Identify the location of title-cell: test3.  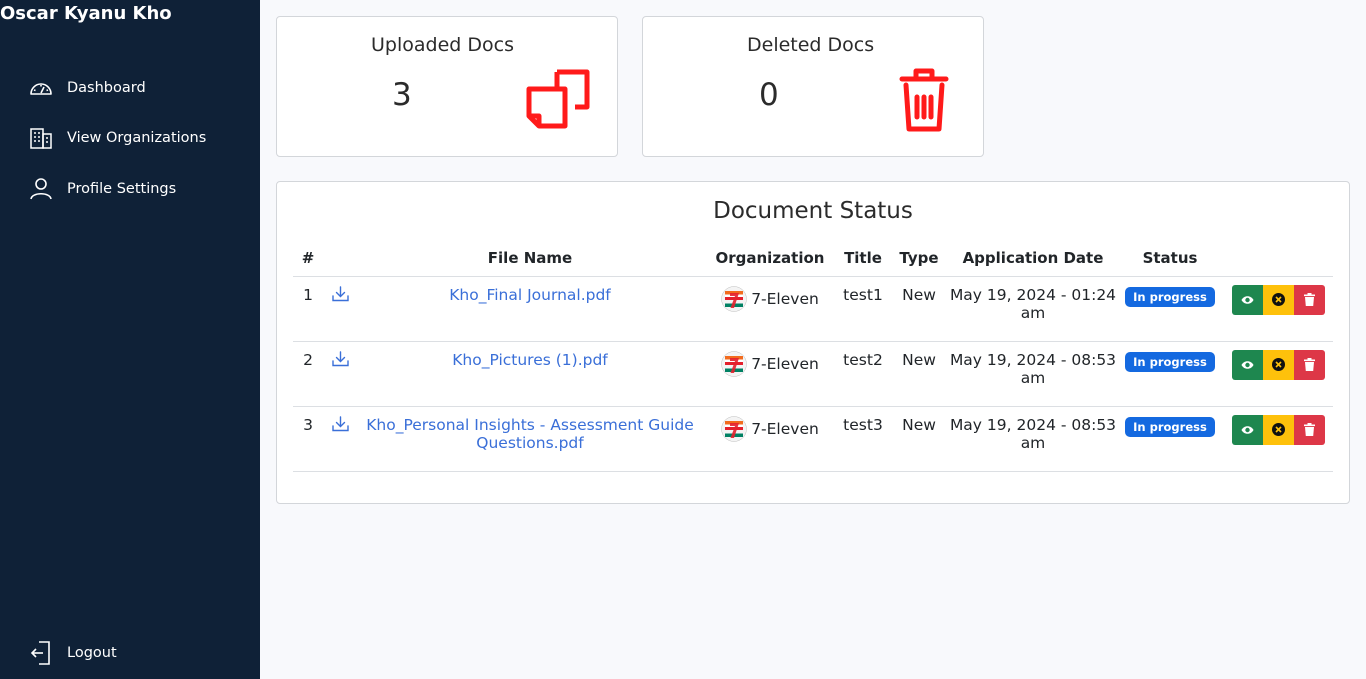
(863, 439).